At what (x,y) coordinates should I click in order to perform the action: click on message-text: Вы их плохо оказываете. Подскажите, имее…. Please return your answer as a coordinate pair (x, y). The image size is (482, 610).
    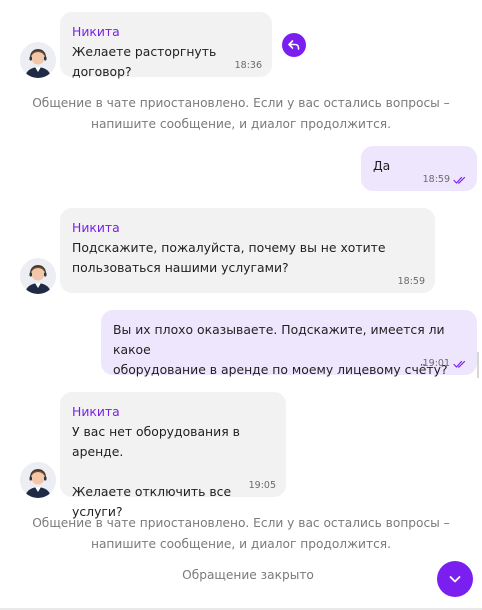
    Looking at the image, I should click on (280, 349).